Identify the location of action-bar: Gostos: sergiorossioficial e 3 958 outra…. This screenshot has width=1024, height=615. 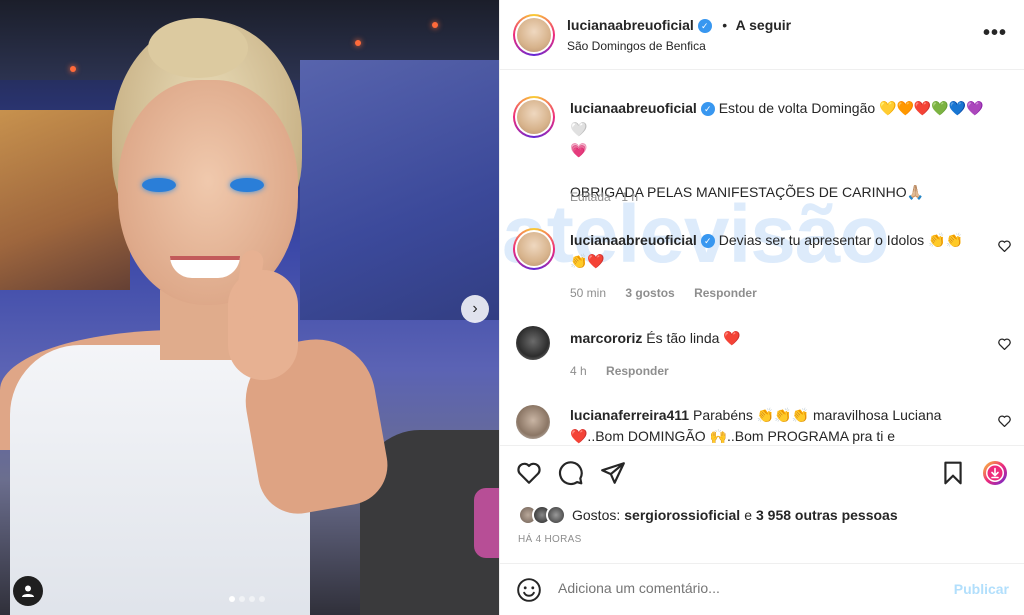
(762, 510).